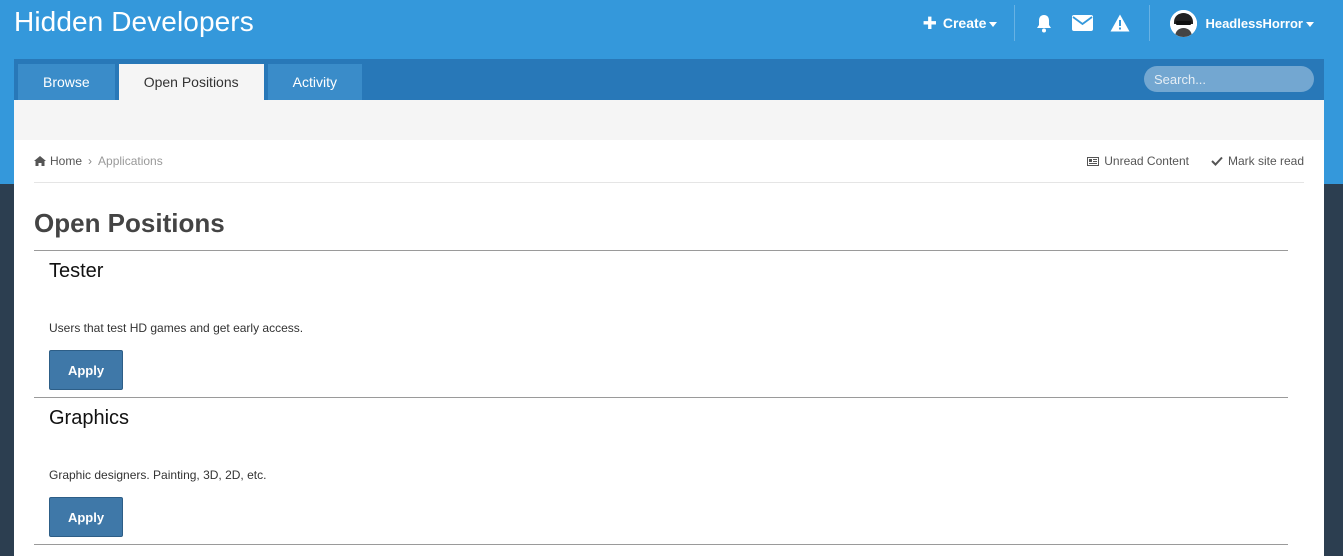  I want to click on create-label: Create, so click(964, 23).